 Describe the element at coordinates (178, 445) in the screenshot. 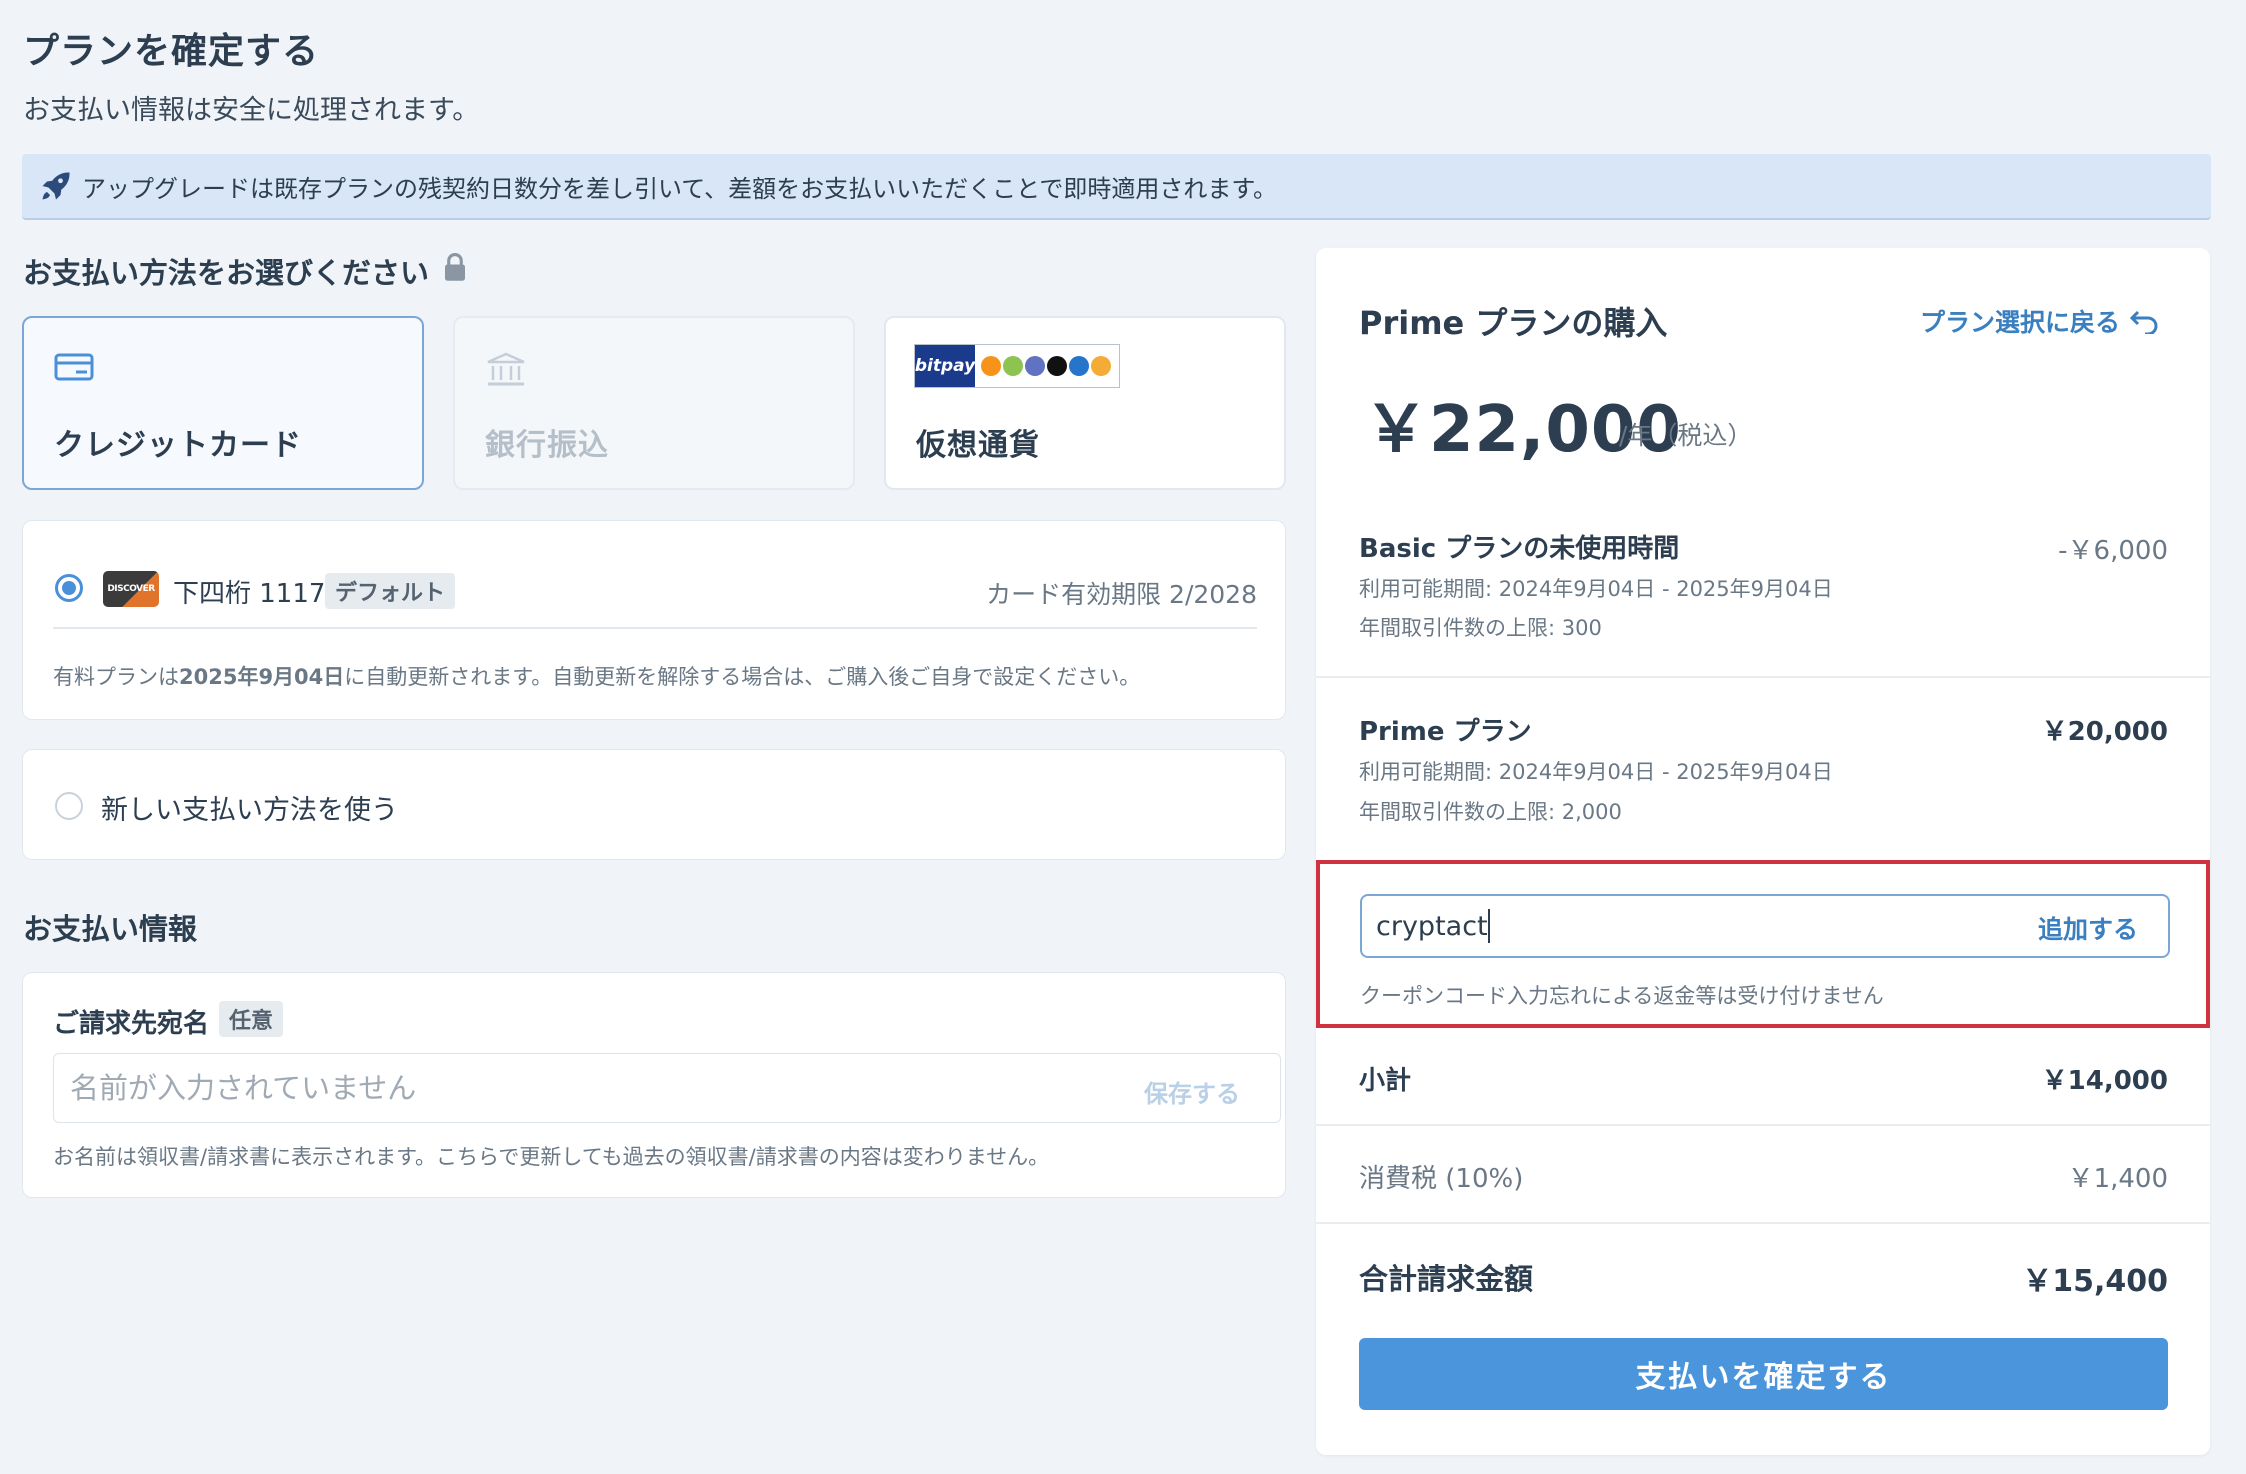

I see `method-label-credit-card: クレジットカード` at that location.